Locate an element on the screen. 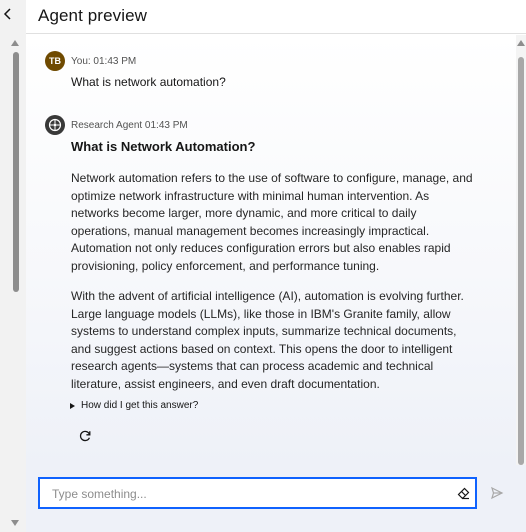 The image size is (526, 532). user-avatar: TB is located at coordinates (55, 61).